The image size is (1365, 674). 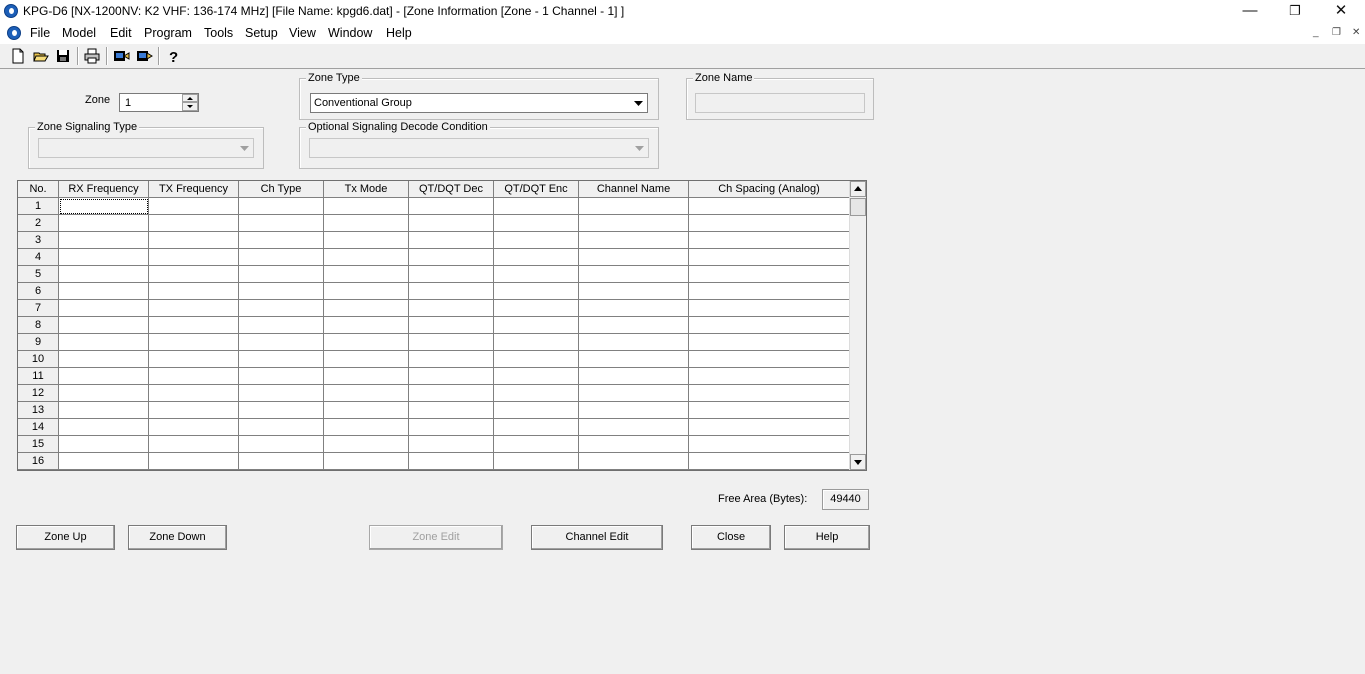 What do you see at coordinates (194, 189) in the screenshot?
I see `header-col-tx-frequency: TX Frequency` at bounding box center [194, 189].